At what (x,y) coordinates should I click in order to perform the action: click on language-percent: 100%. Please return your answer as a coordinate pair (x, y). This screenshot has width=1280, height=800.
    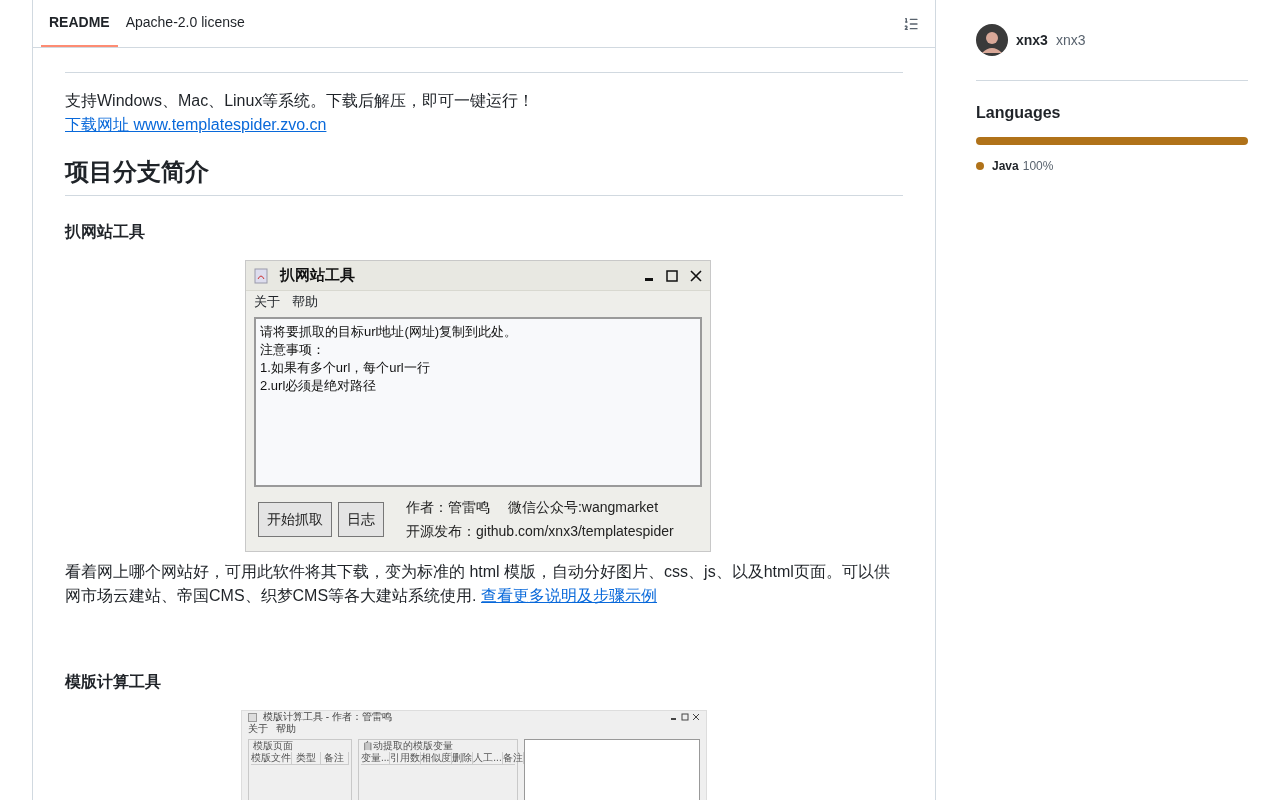
    Looking at the image, I should click on (1038, 166).